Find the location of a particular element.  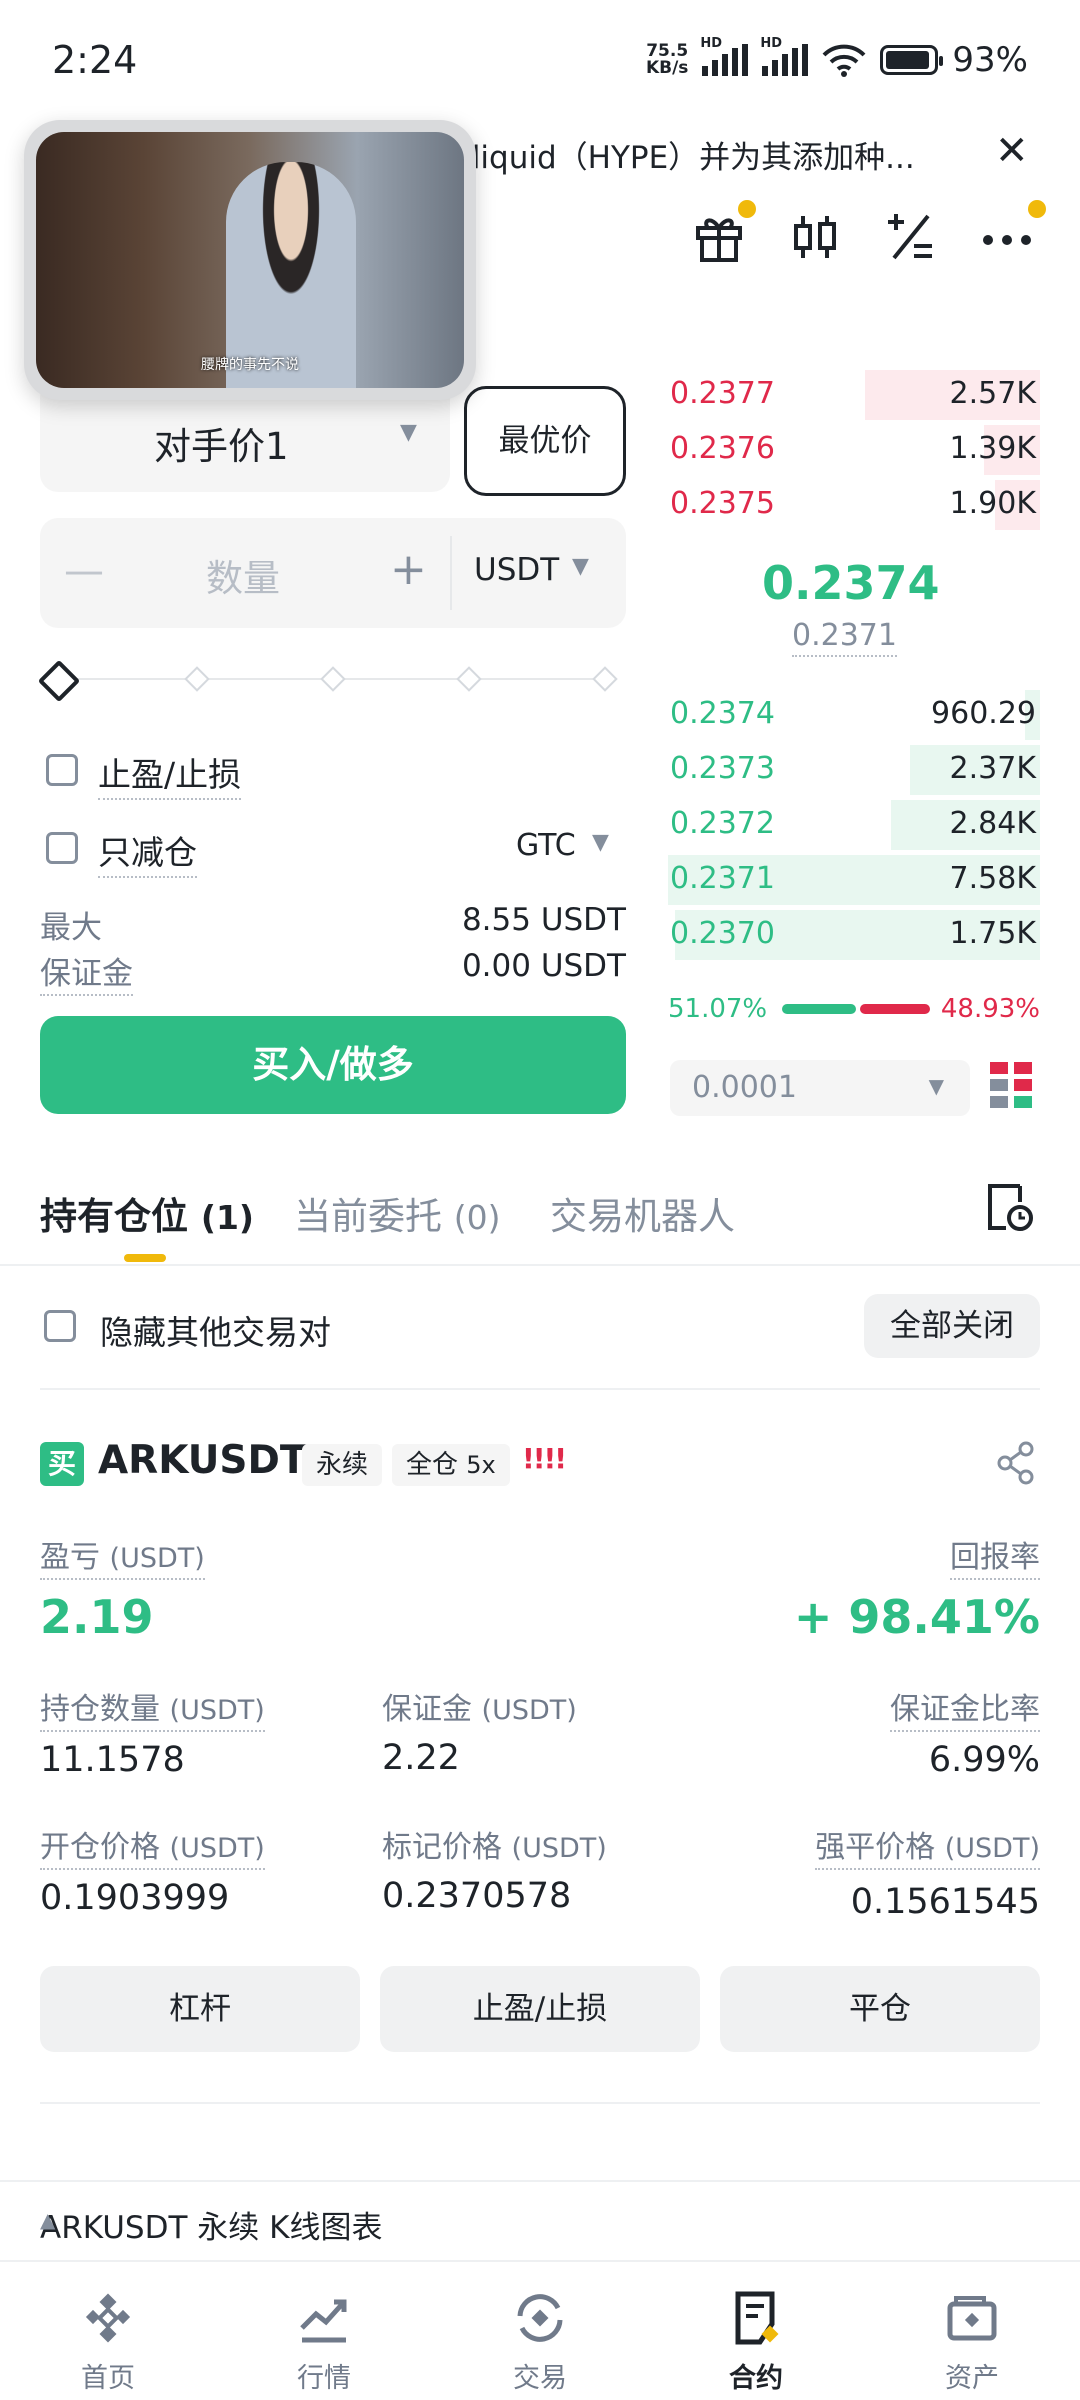

bid-row: 0.2372 2.84K is located at coordinates (854, 824).